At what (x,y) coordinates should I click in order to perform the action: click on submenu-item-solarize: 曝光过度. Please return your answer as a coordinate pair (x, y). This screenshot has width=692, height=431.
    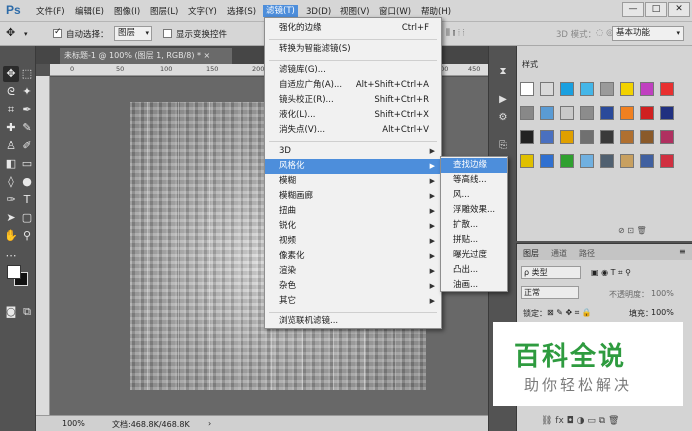
    Looking at the image, I should click on (474, 255).